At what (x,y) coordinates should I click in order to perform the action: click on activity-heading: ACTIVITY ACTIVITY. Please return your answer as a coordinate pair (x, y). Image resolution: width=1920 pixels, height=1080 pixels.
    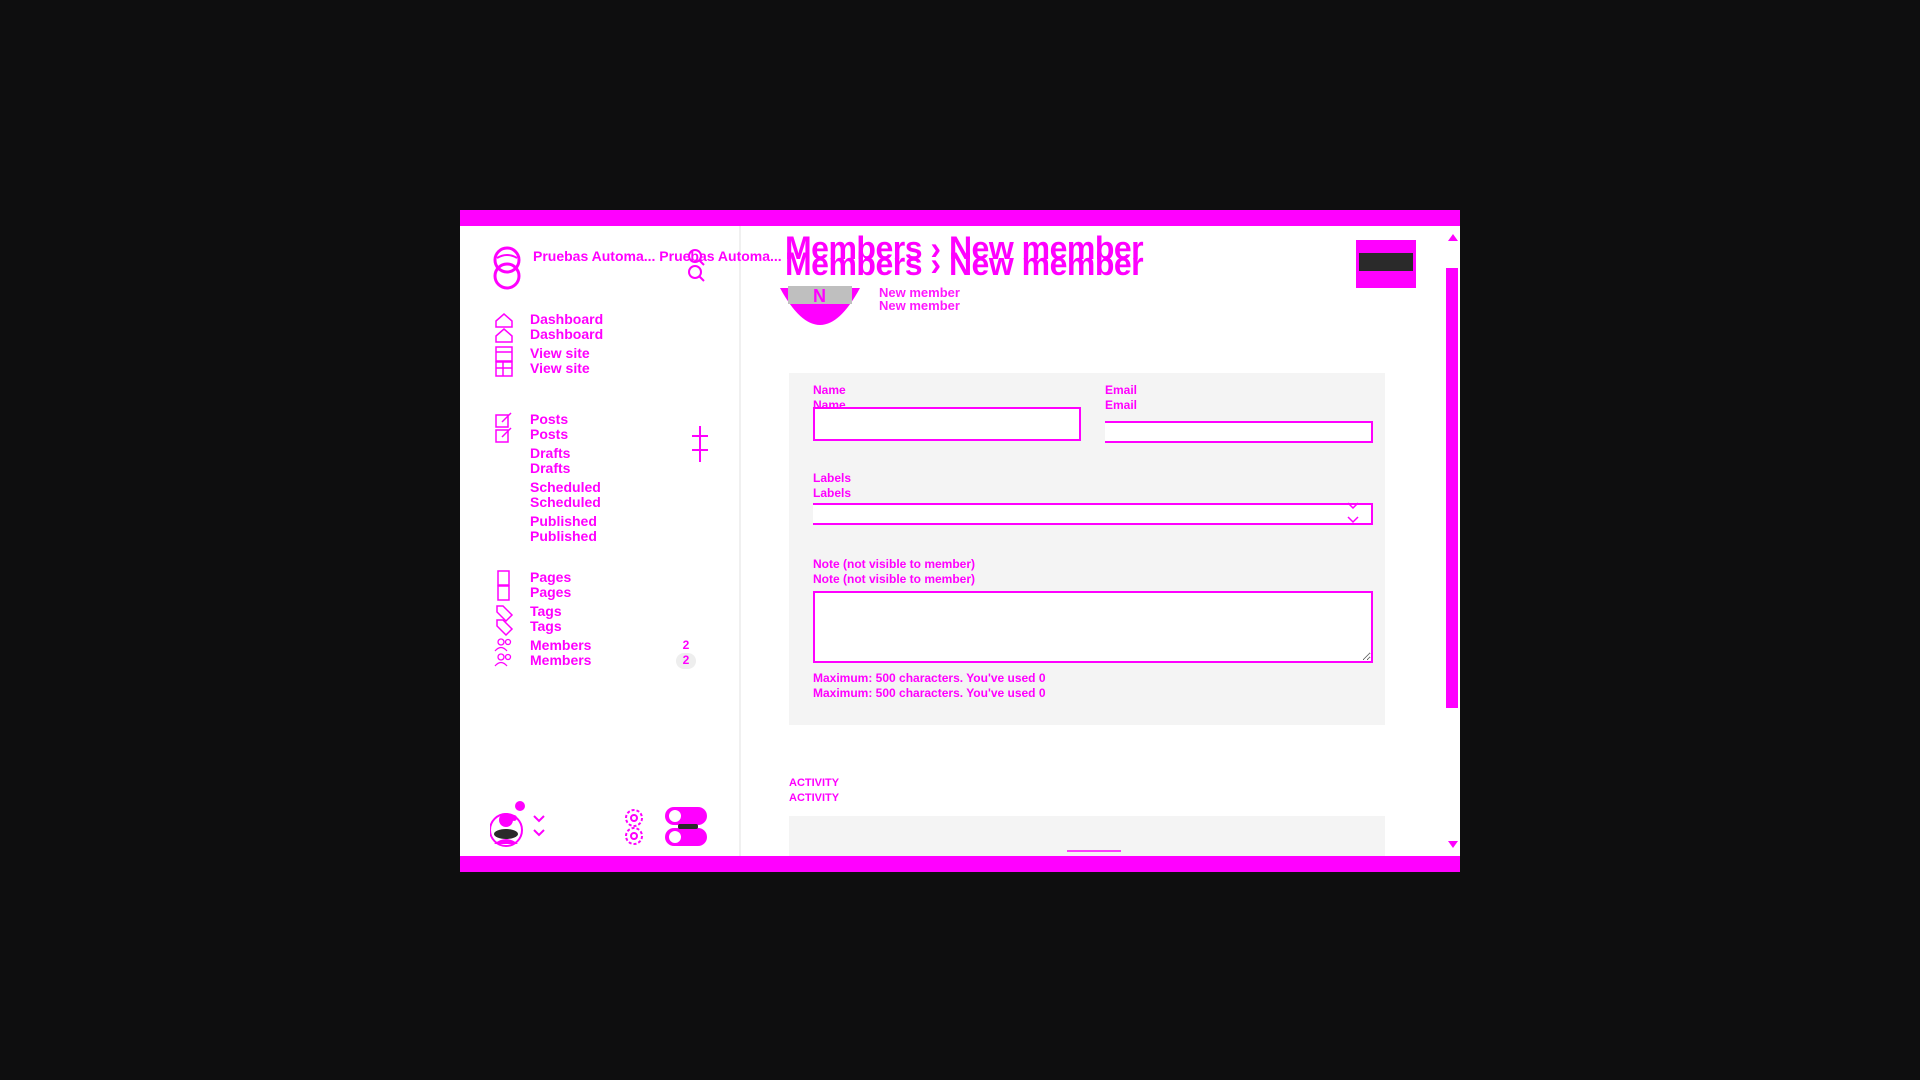
    Looking at the image, I should click on (814, 790).